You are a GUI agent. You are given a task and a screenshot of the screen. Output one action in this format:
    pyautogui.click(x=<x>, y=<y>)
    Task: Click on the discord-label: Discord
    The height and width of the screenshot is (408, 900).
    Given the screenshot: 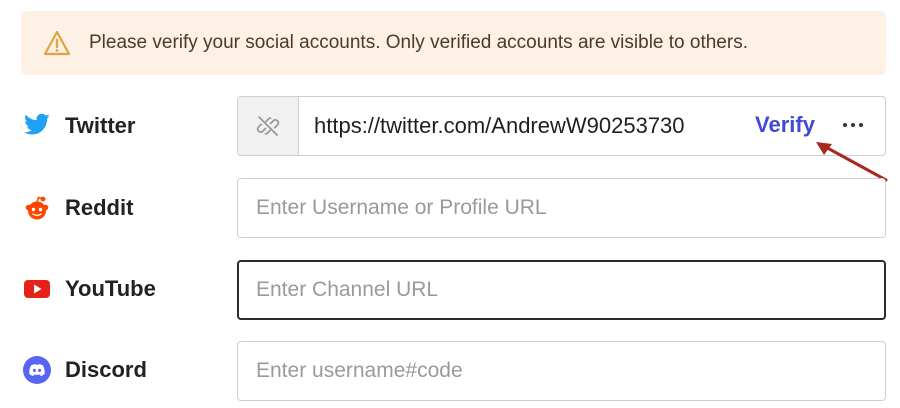 What is the action you would take?
    pyautogui.click(x=106, y=369)
    